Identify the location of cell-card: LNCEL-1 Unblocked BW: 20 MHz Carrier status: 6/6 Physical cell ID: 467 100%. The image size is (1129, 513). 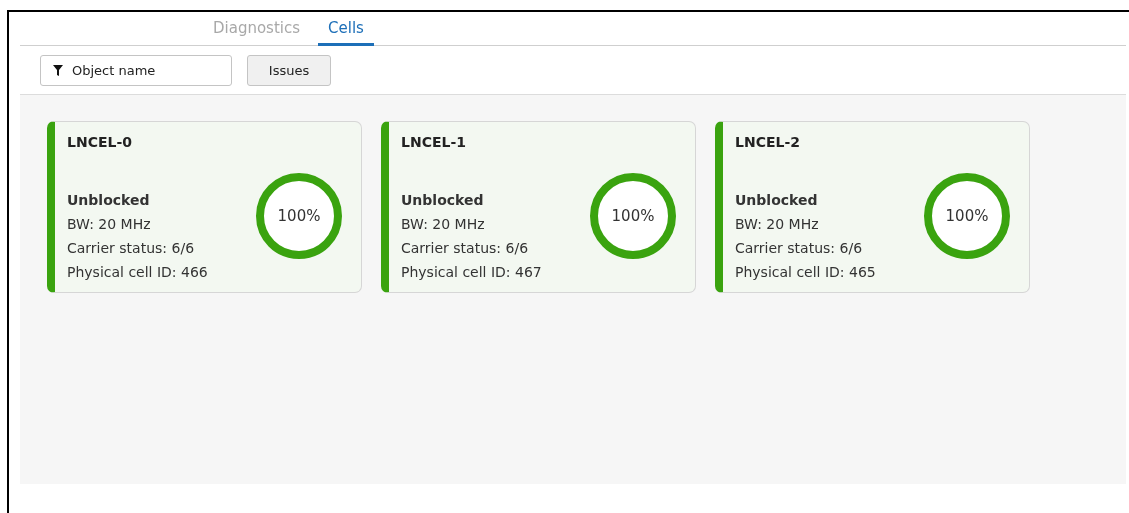
(538, 207).